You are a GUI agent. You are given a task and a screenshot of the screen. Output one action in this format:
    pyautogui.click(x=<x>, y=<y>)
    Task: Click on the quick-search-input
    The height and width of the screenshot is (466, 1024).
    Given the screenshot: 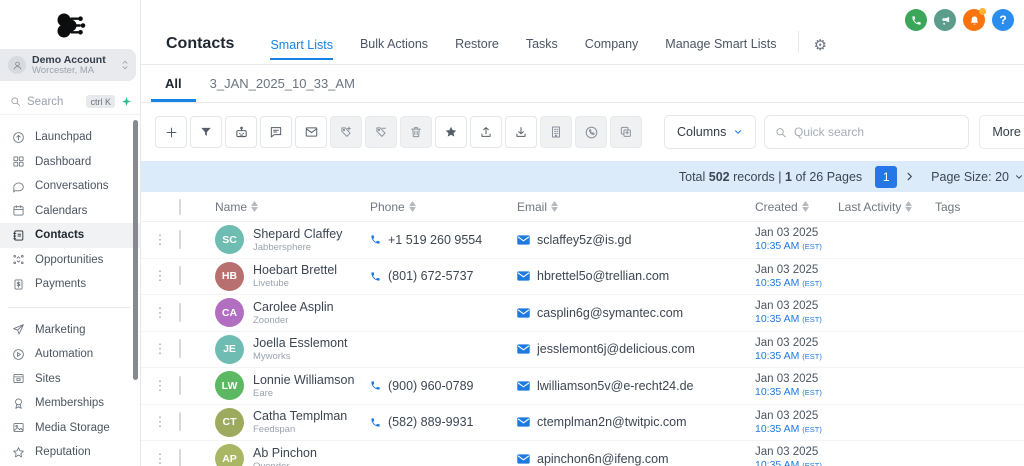 What is the action you would take?
    pyautogui.click(x=876, y=132)
    